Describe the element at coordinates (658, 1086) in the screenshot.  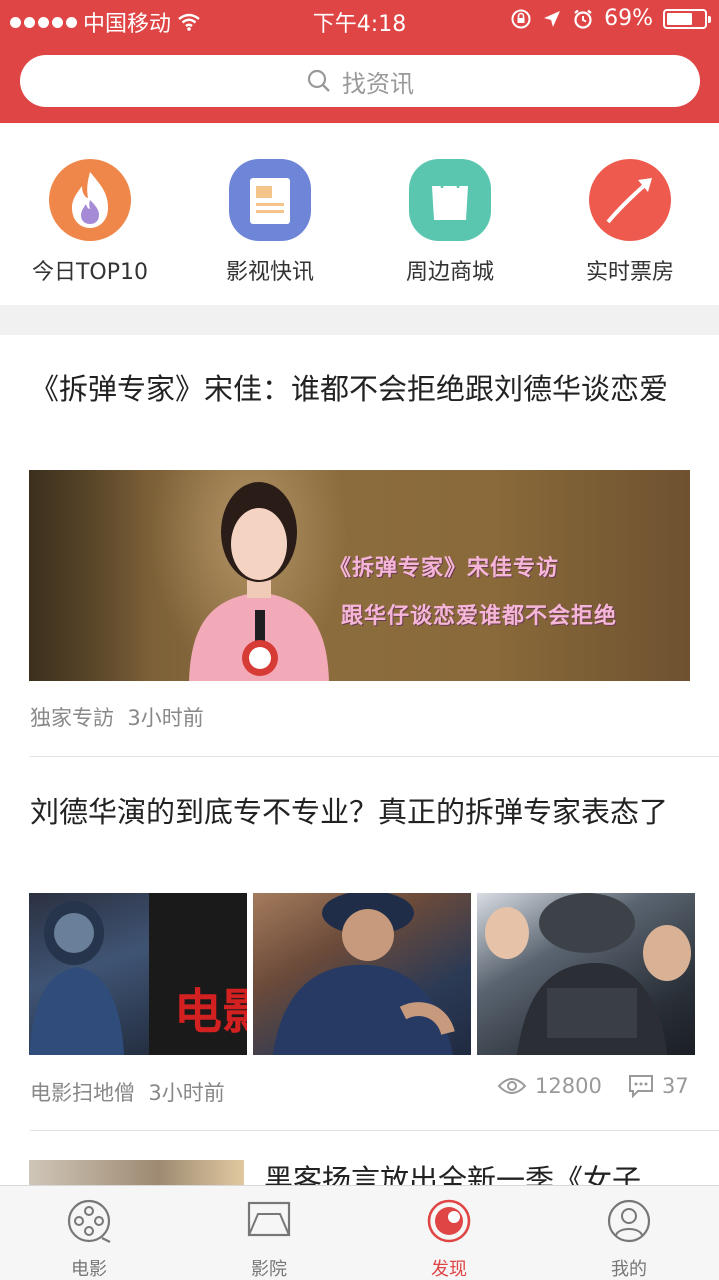
I see `comment-count: 37` at that location.